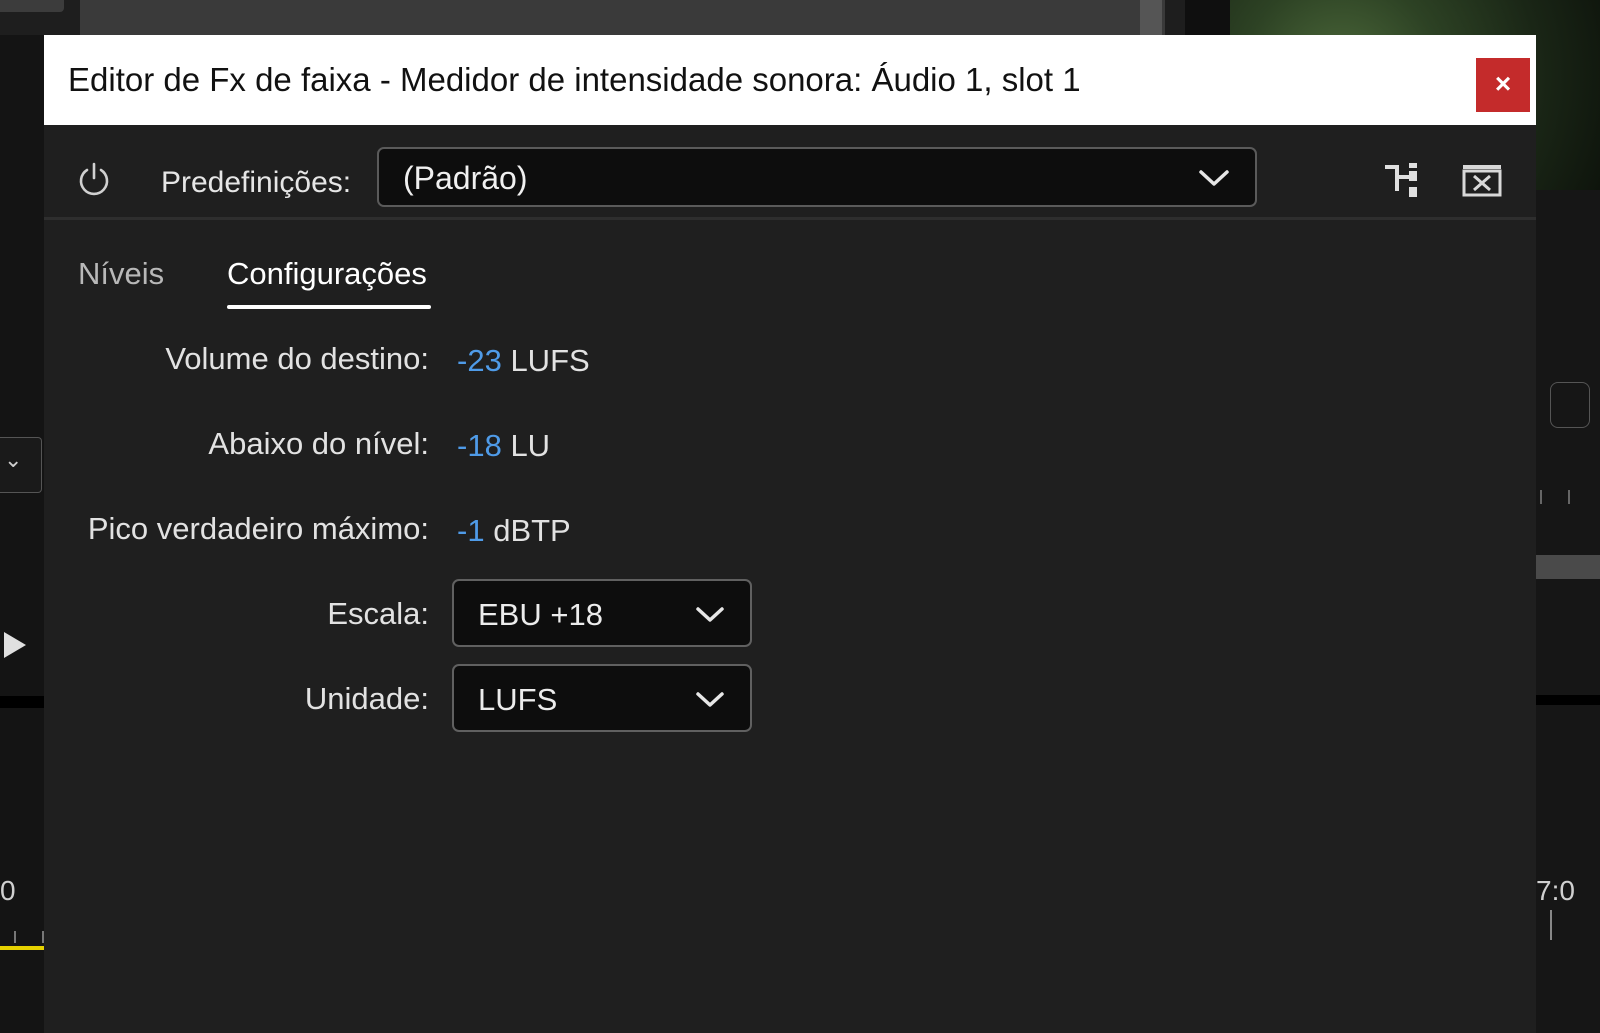 The width and height of the screenshot is (1600, 1033). Describe the element at coordinates (532, 530) in the screenshot. I see `max-true-peak-unit: dBTP` at that location.